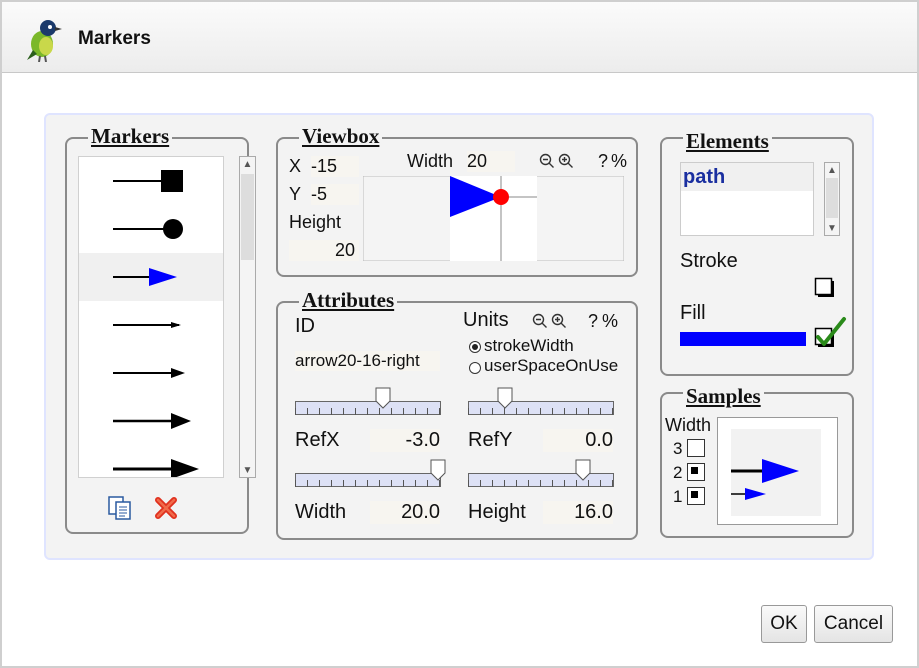 The width and height of the screenshot is (919, 668). Describe the element at coordinates (120, 508) in the screenshot. I see `copy-icon` at that location.